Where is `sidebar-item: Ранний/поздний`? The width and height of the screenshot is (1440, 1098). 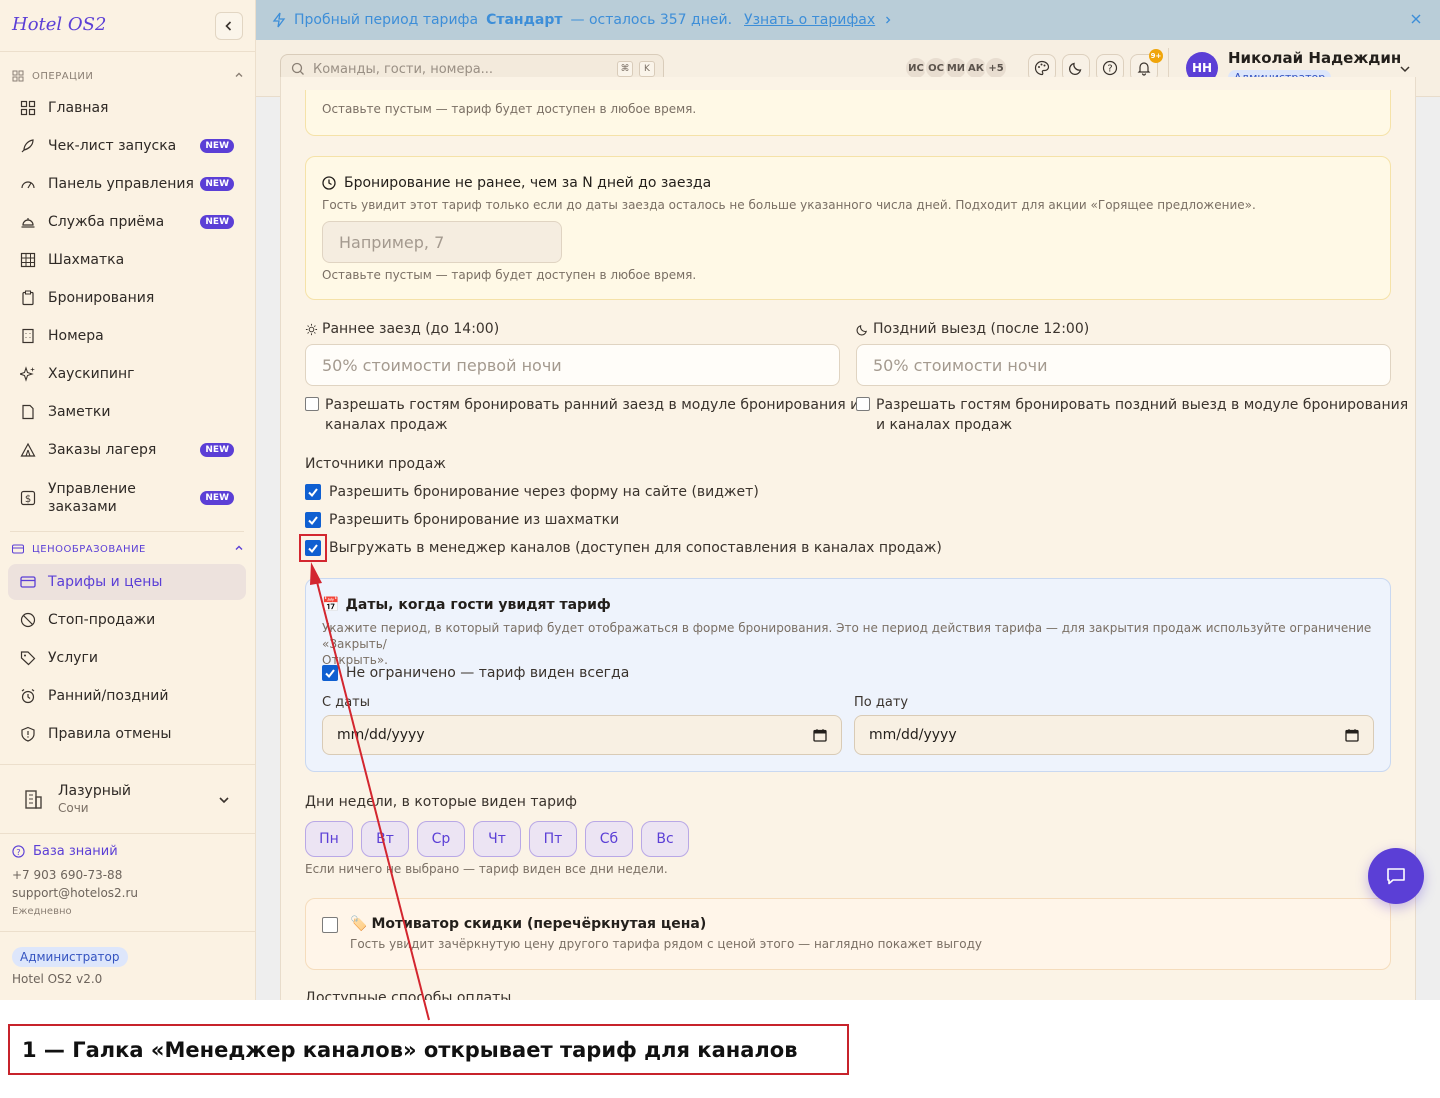 sidebar-item: Ранний/поздний is located at coordinates (127, 696).